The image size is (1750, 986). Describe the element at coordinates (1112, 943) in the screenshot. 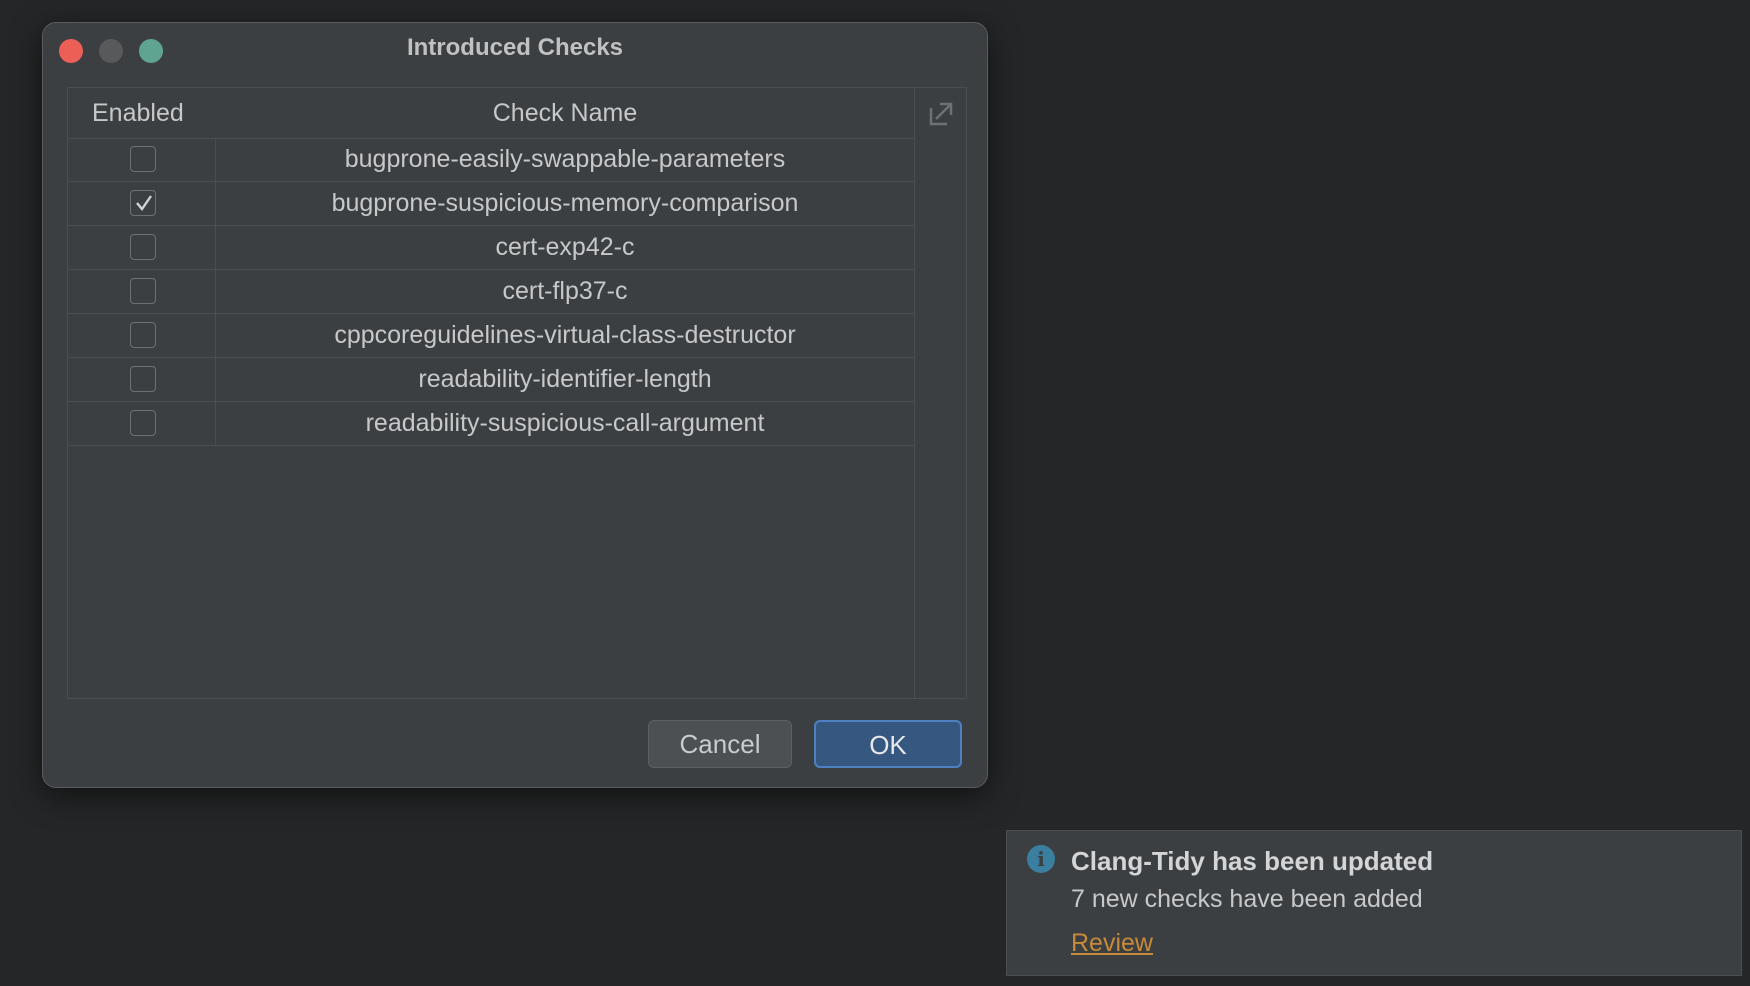

I see `review-link: Review` at that location.